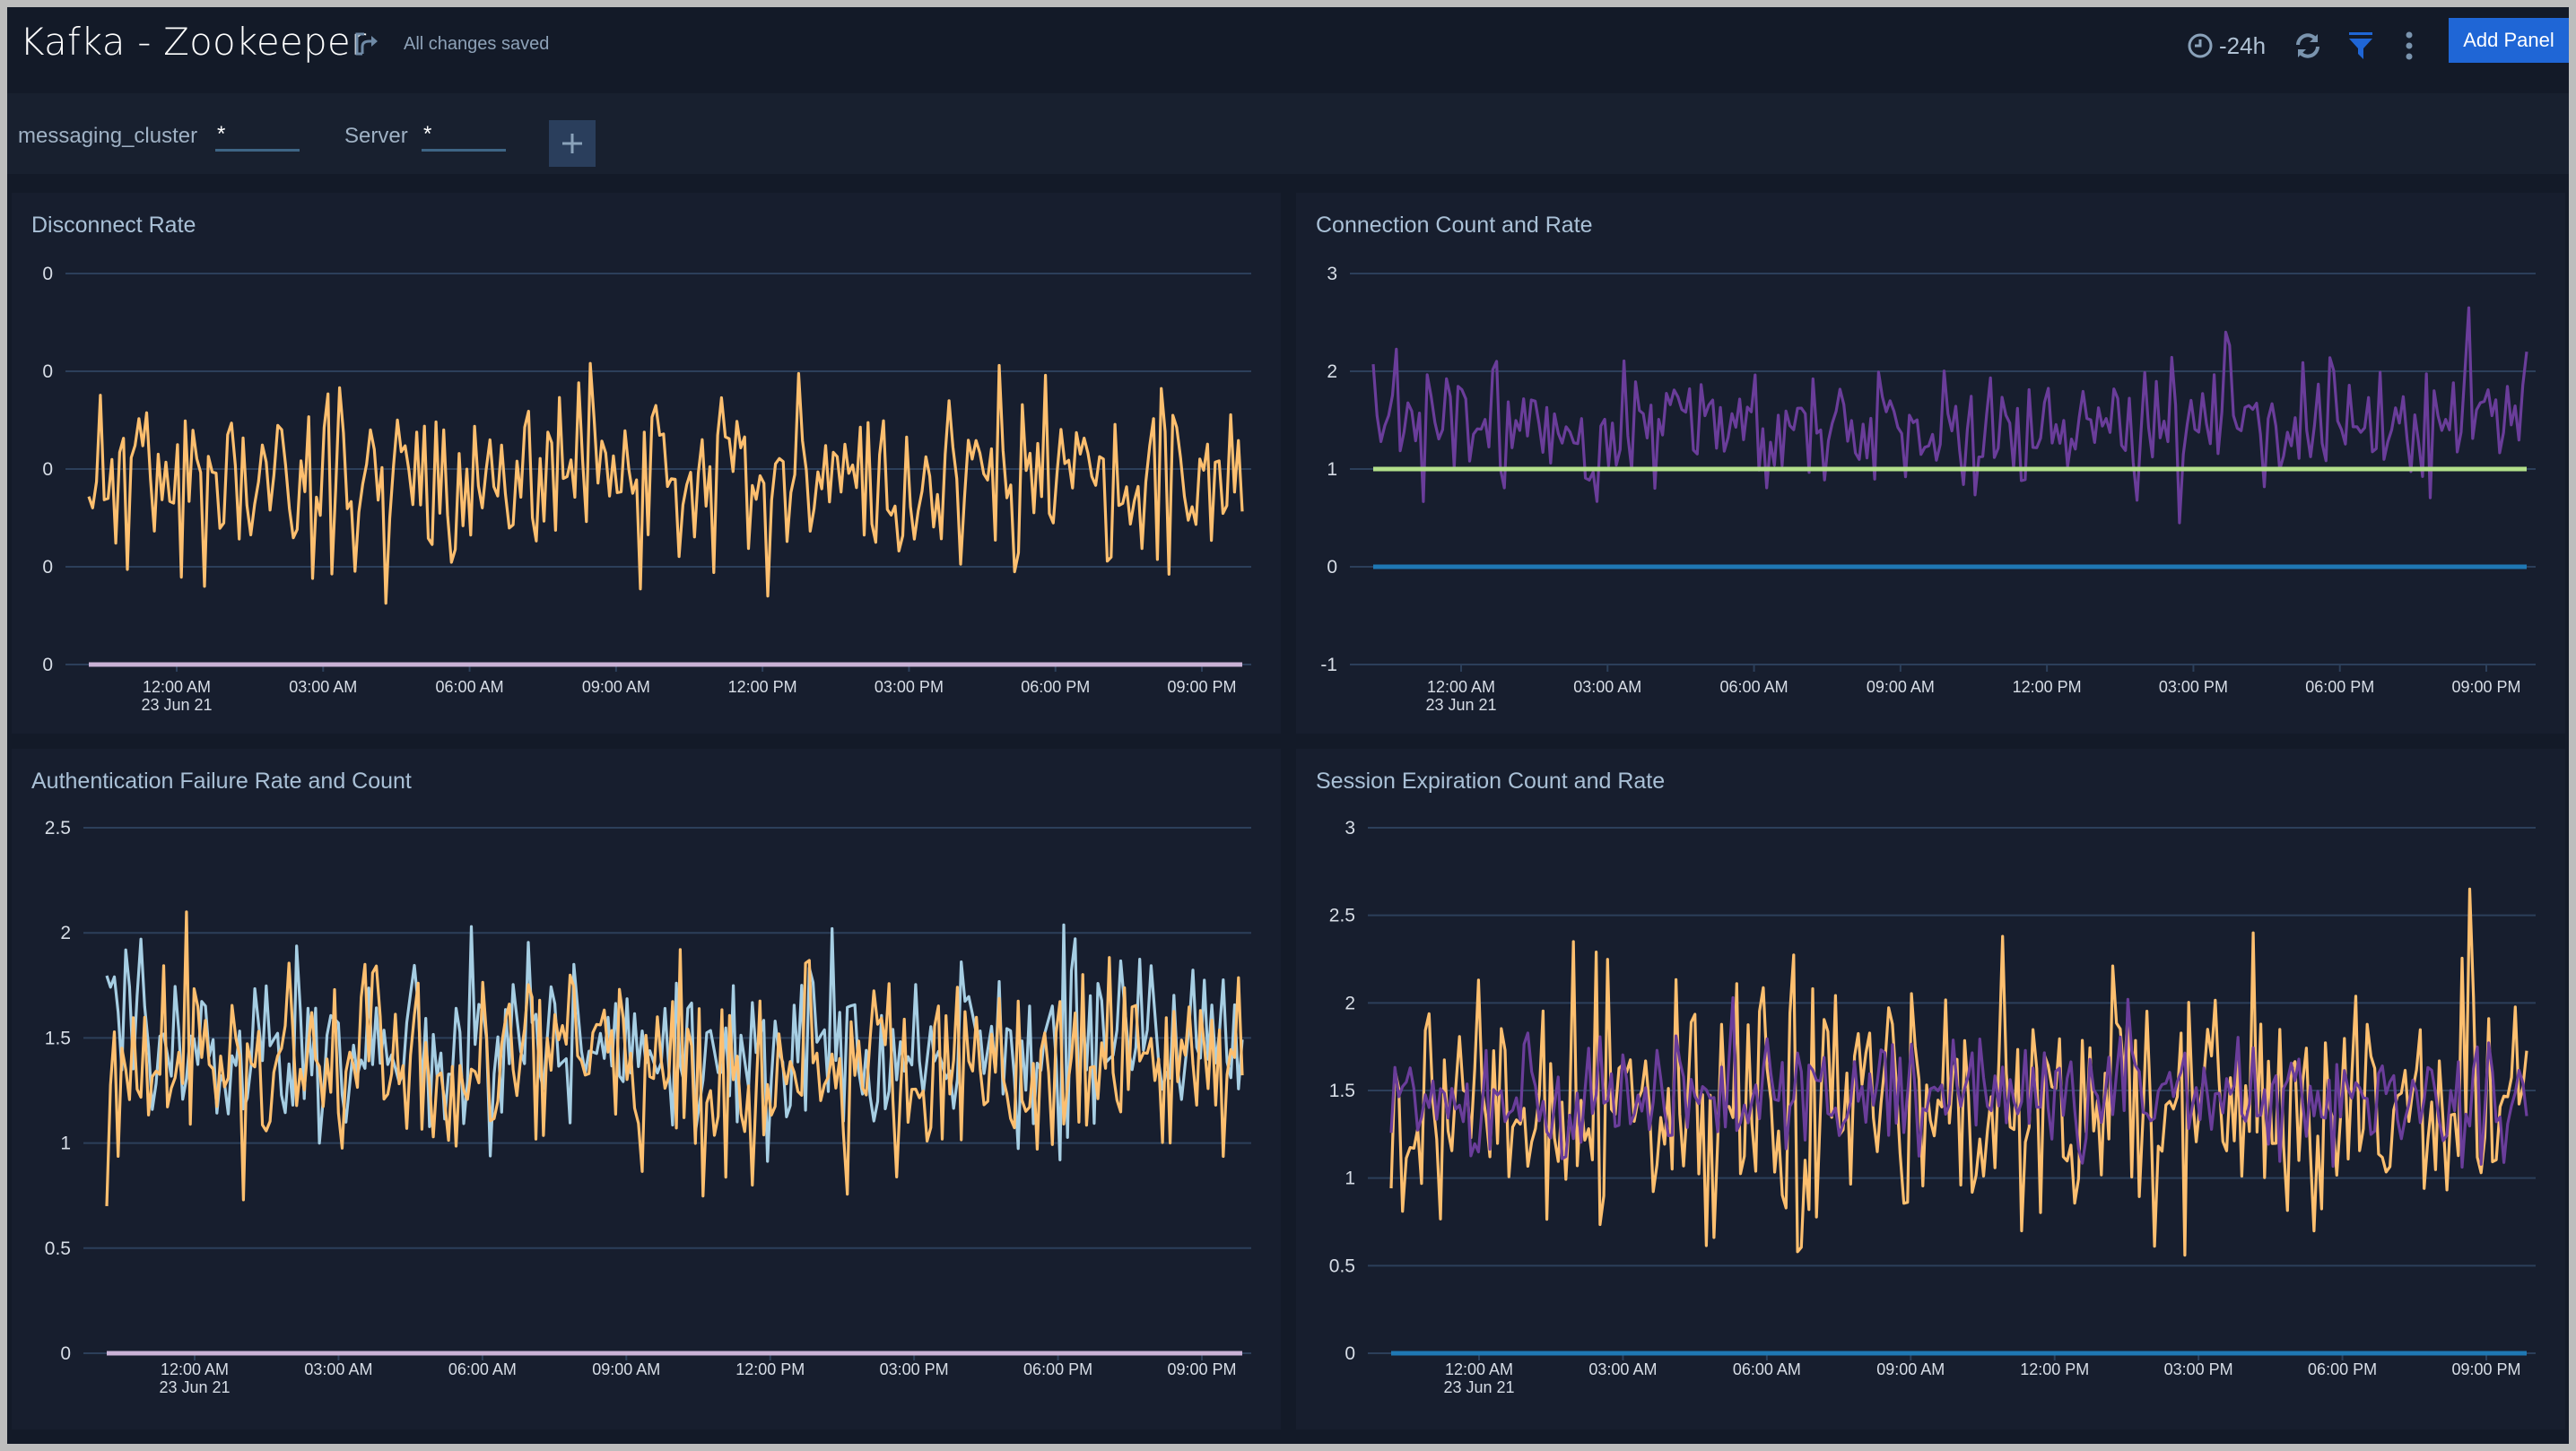 This screenshot has width=2576, height=1451. Describe the element at coordinates (1288, 133) in the screenshot. I see `filter-bar: messaging_cluster Server` at that location.